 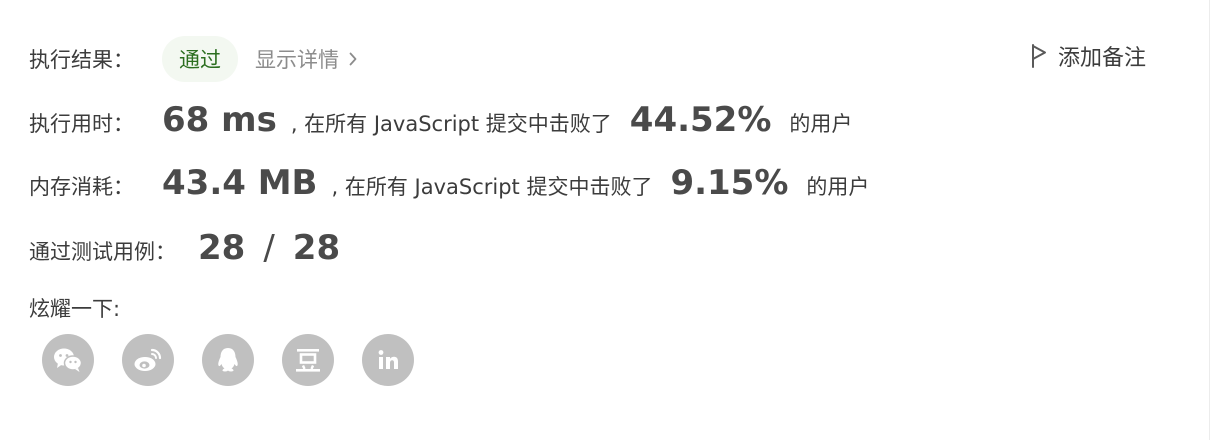 What do you see at coordinates (1039, 56) in the screenshot?
I see `flag-icon` at bounding box center [1039, 56].